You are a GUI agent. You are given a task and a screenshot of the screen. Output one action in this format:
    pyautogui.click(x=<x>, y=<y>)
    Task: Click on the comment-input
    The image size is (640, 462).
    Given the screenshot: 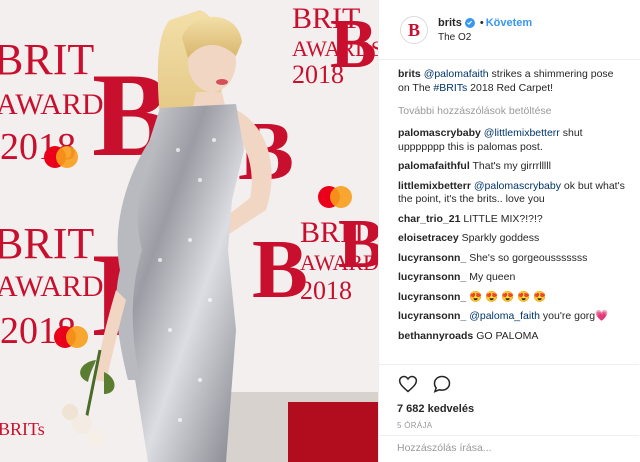 What is the action you would take?
    pyautogui.click(x=509, y=448)
    